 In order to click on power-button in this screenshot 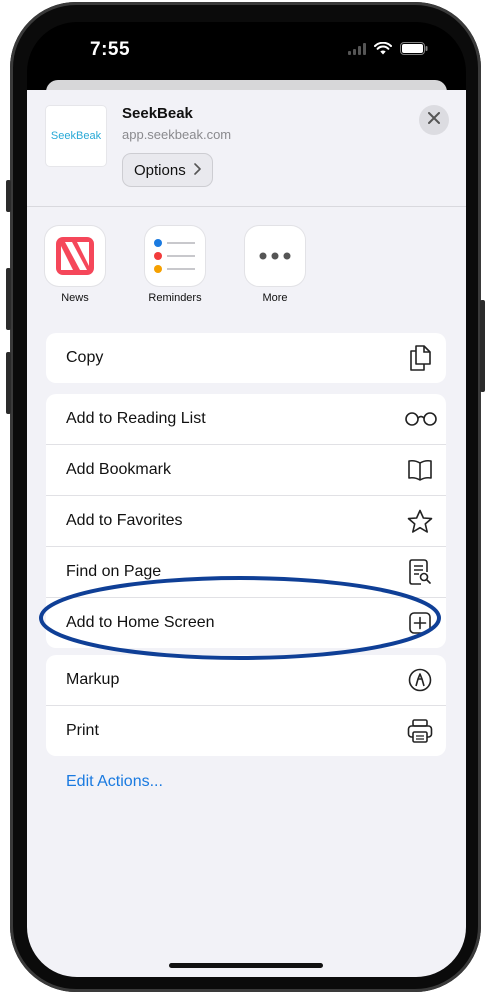, I will do `click(482, 346)`.